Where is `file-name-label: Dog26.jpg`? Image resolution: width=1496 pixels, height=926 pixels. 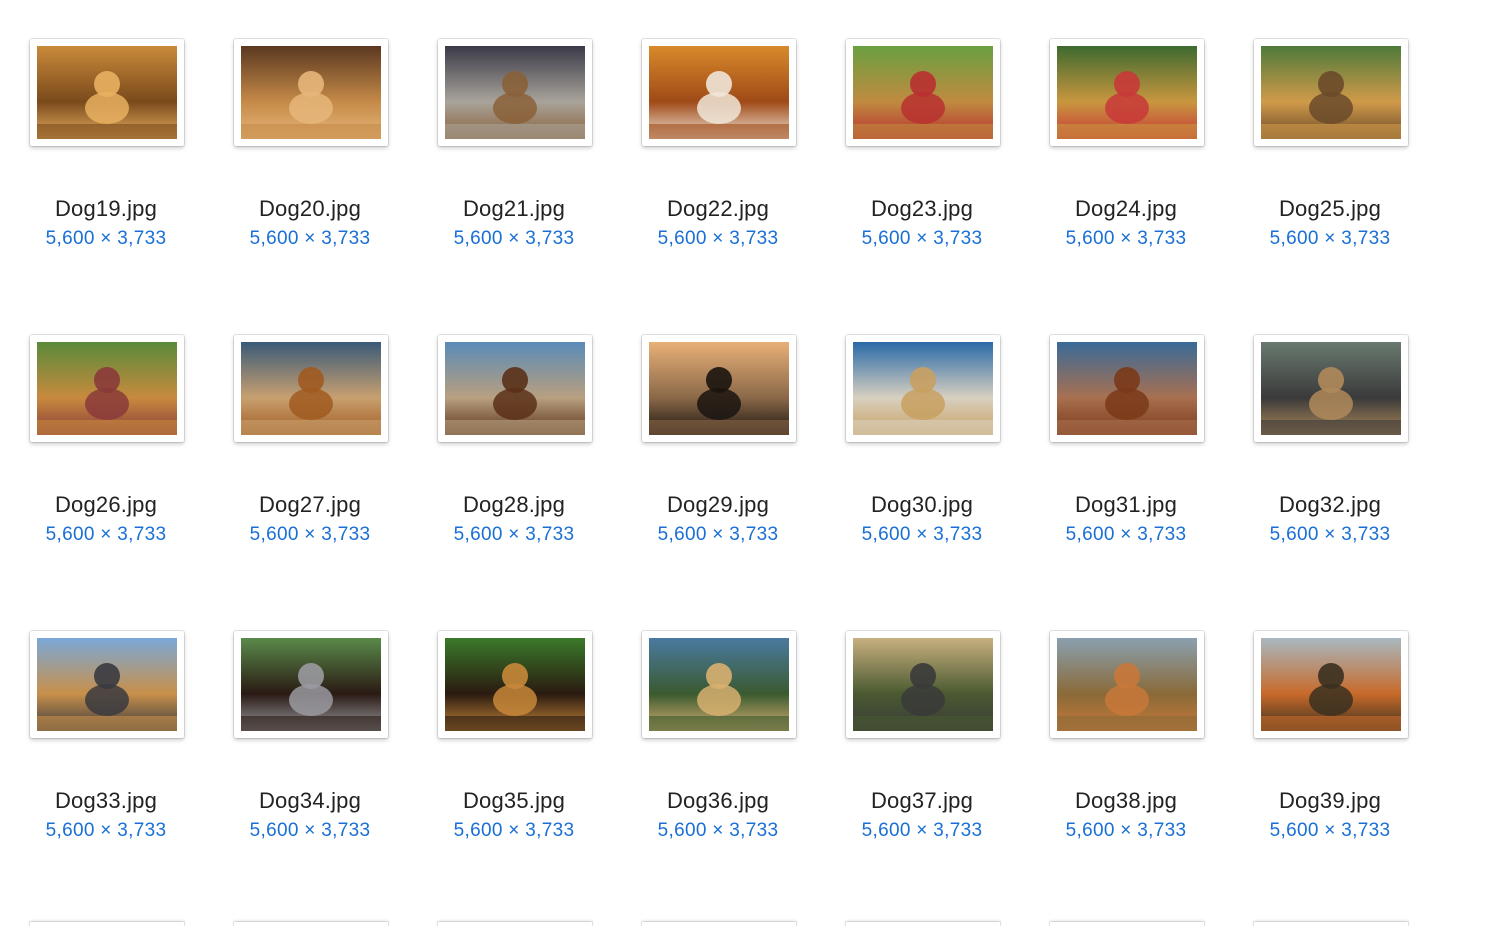 file-name-label: Dog26.jpg is located at coordinates (106, 505).